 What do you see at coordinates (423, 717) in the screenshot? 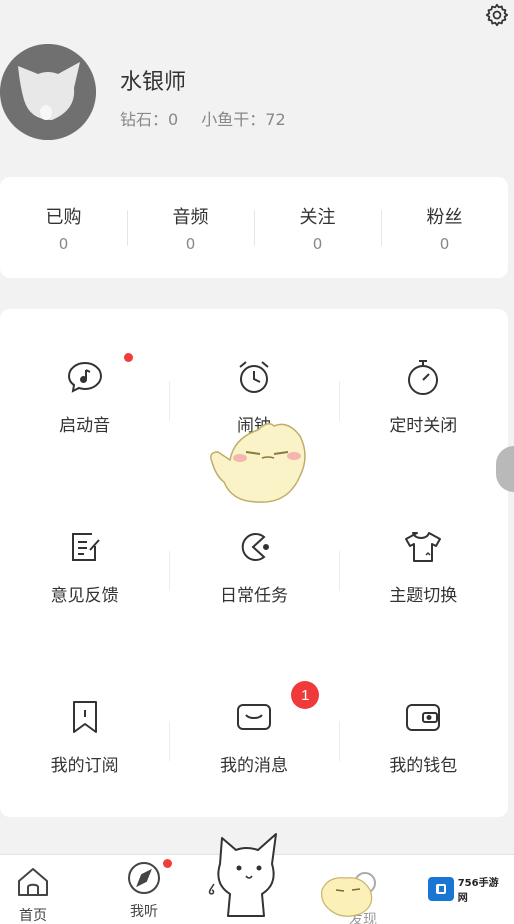
I see `wallet-icon` at bounding box center [423, 717].